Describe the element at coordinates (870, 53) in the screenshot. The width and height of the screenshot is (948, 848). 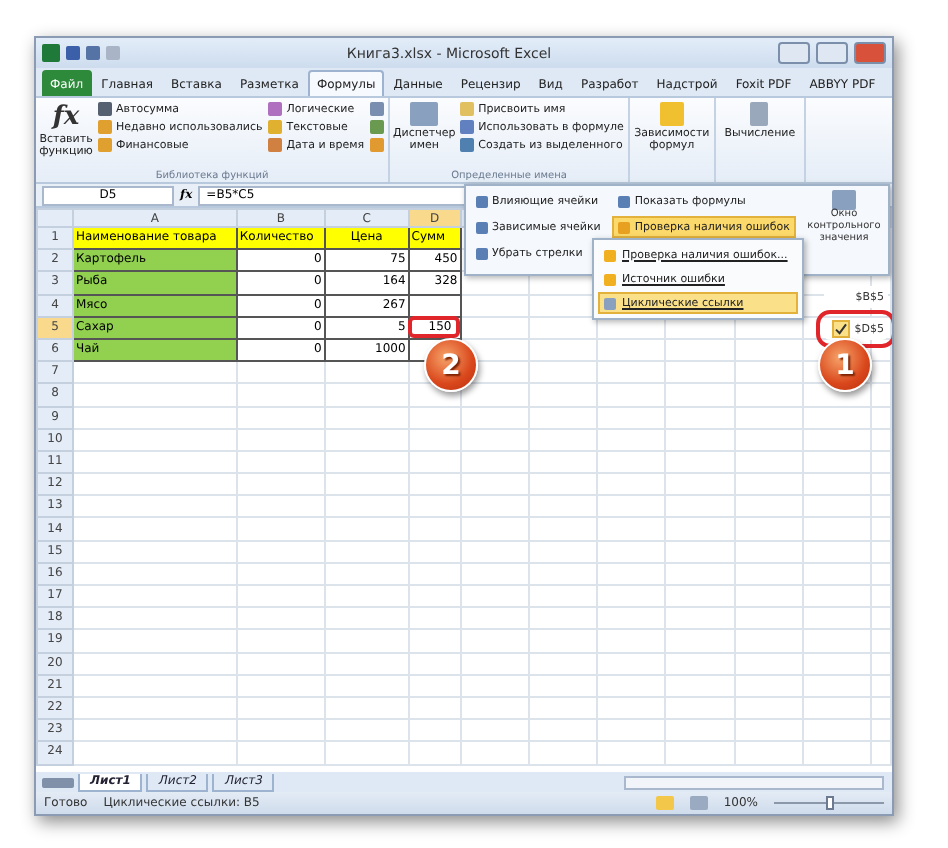
I see `close-button` at that location.